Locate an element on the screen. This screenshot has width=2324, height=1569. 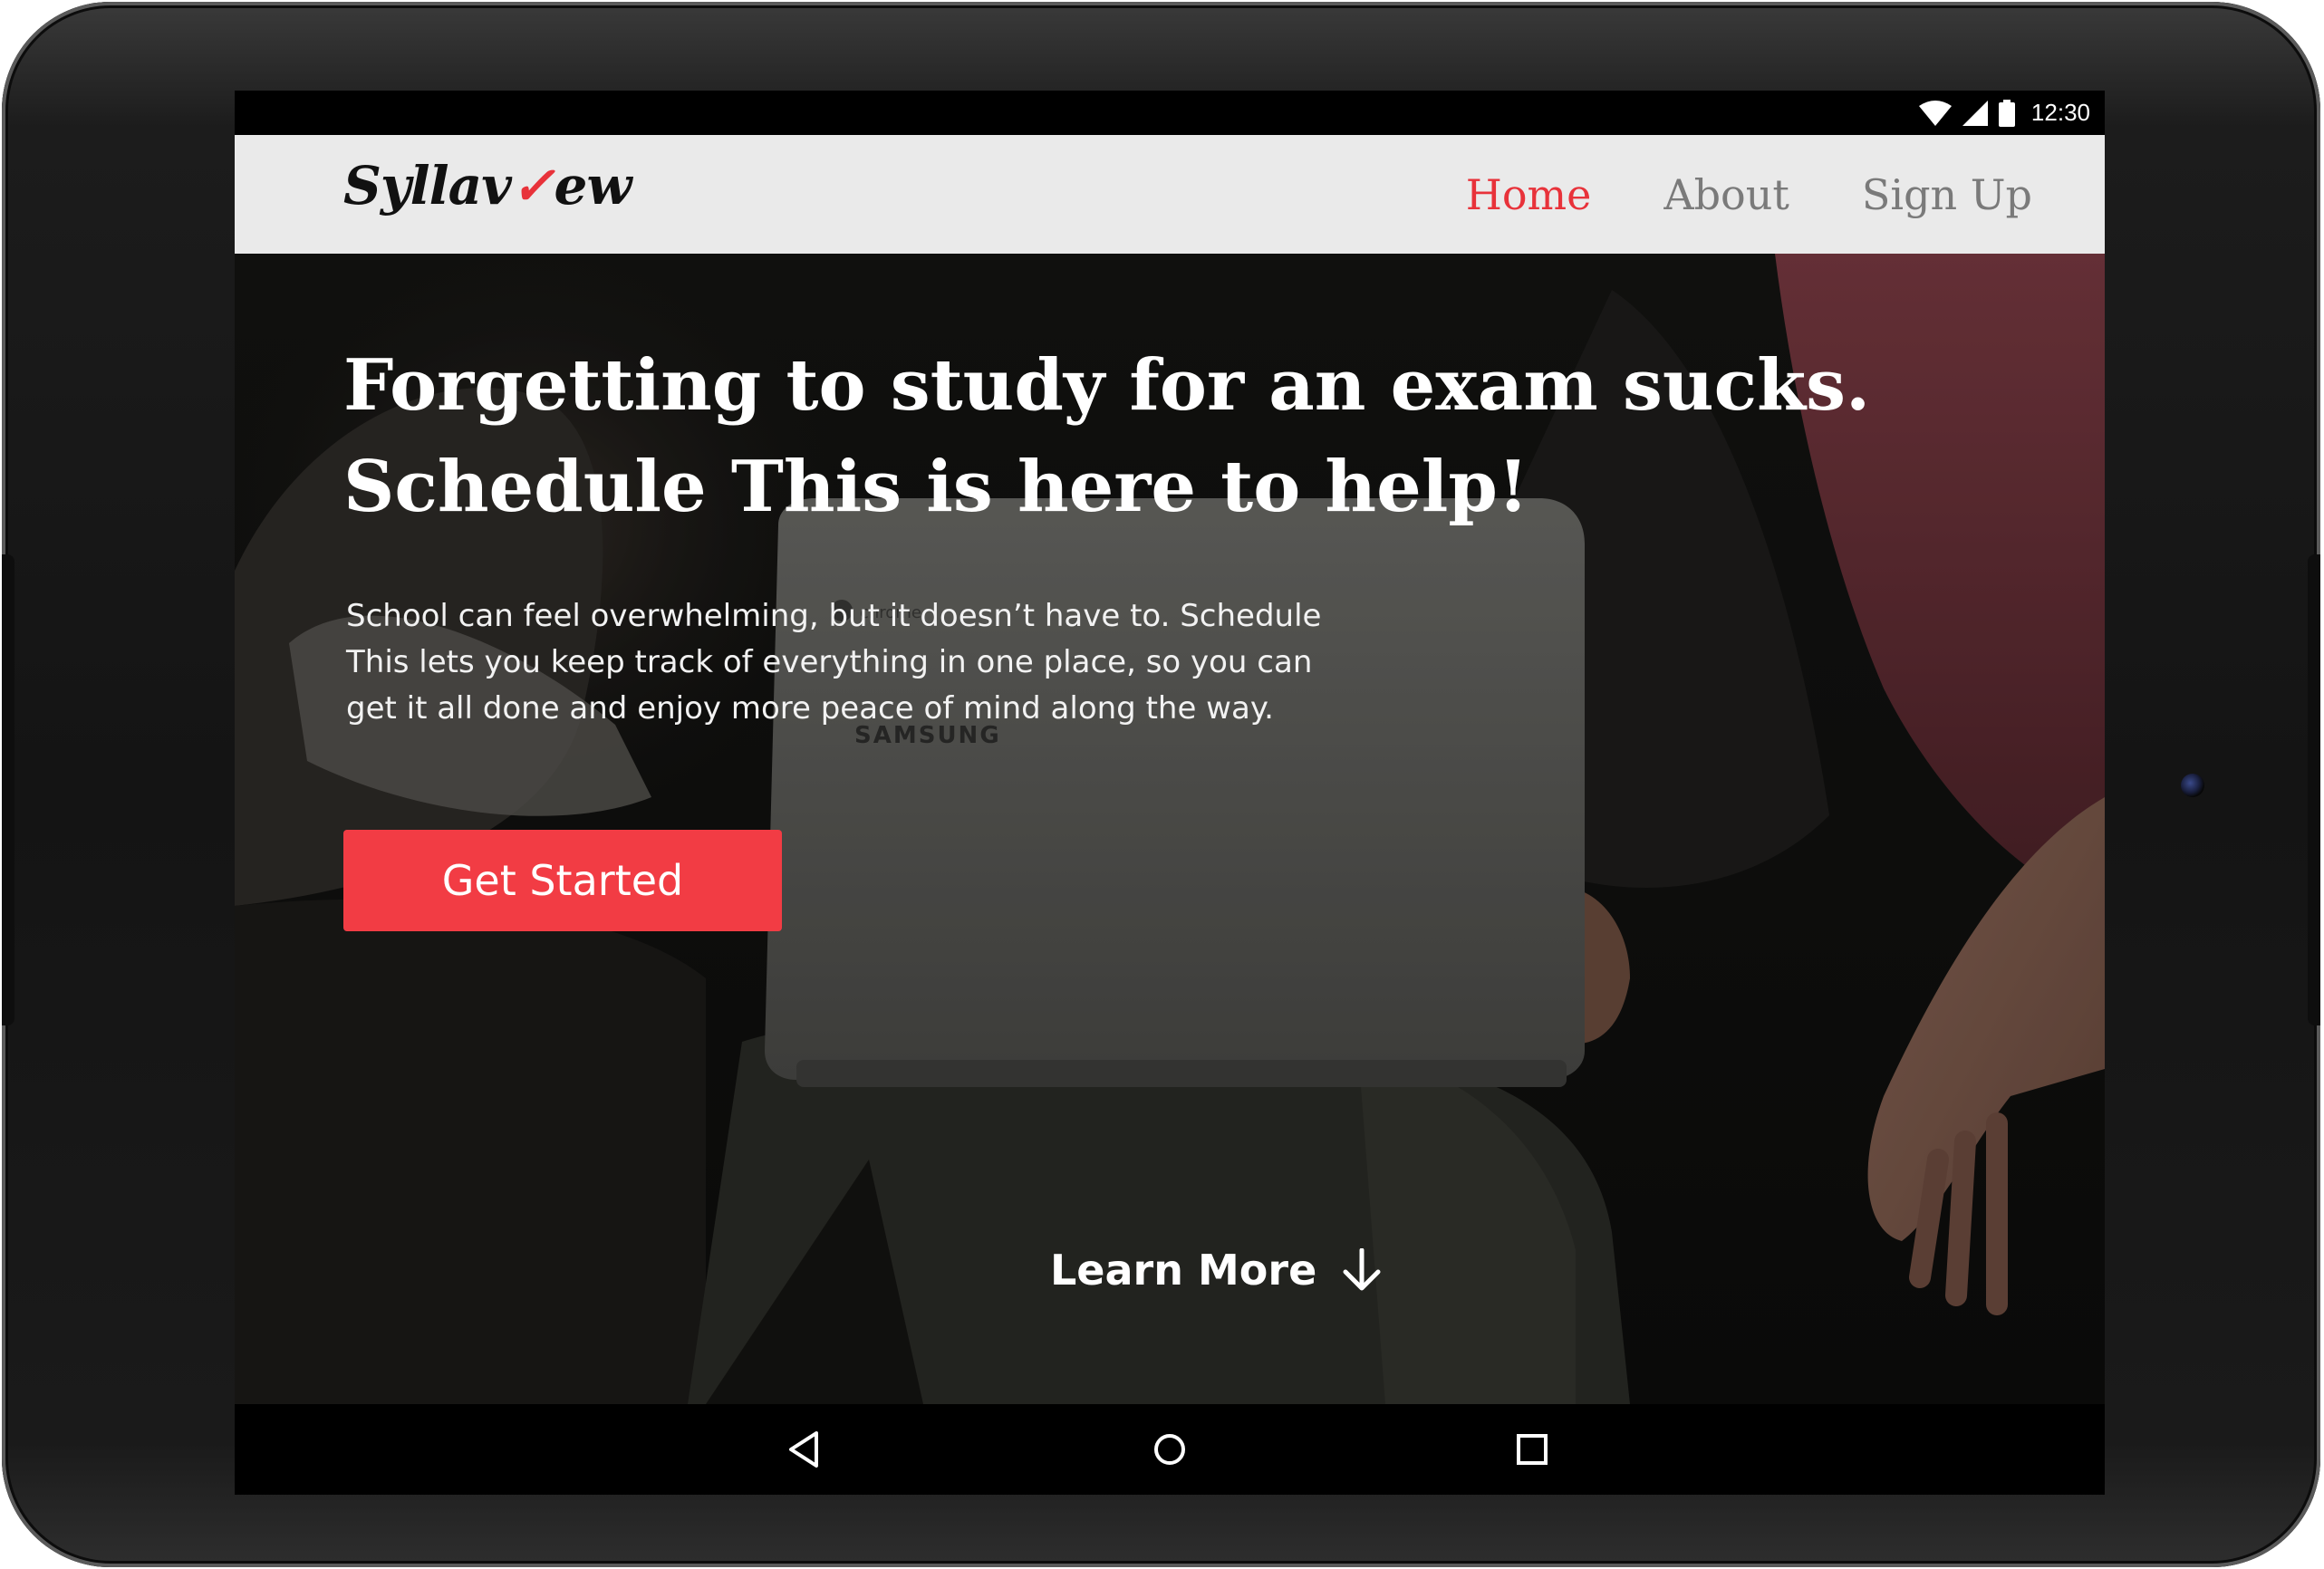
status-bar: 12:30 is located at coordinates (1170, 113).